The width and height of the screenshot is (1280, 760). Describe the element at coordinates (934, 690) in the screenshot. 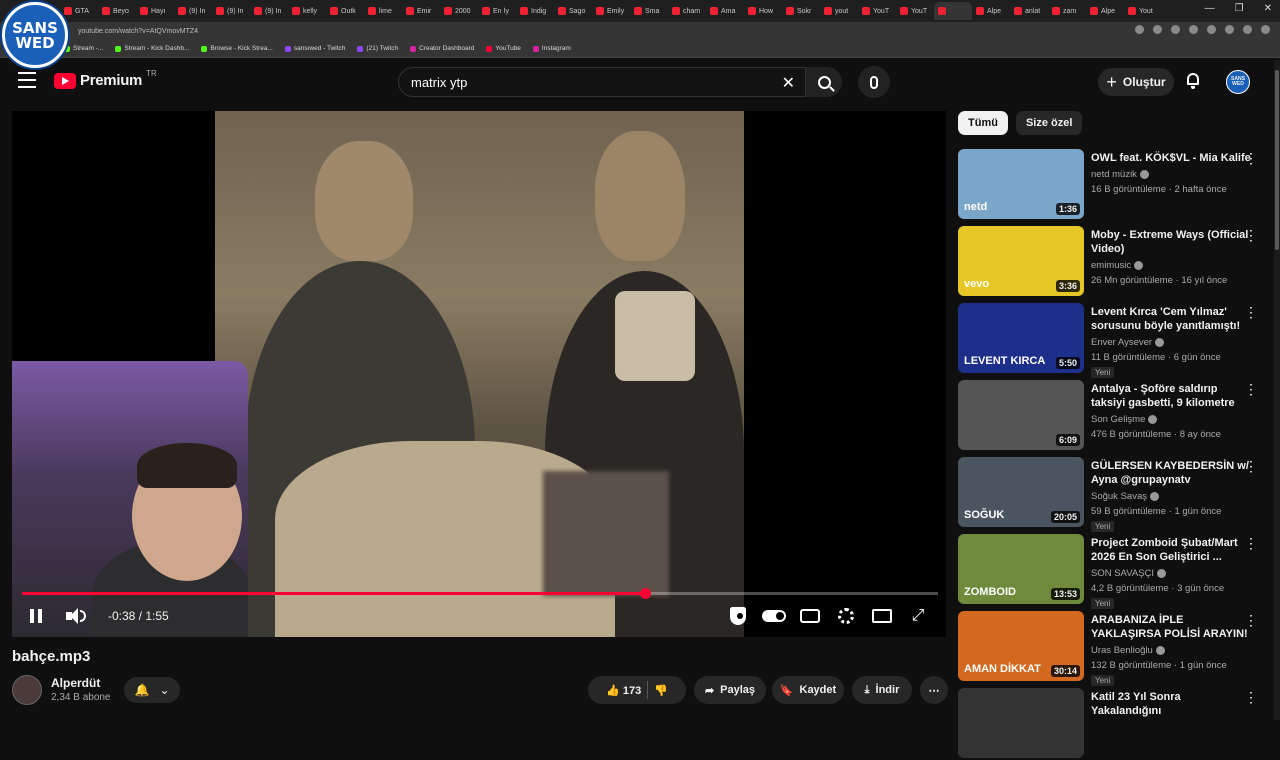

I see `more-actions-button: ⋯` at that location.